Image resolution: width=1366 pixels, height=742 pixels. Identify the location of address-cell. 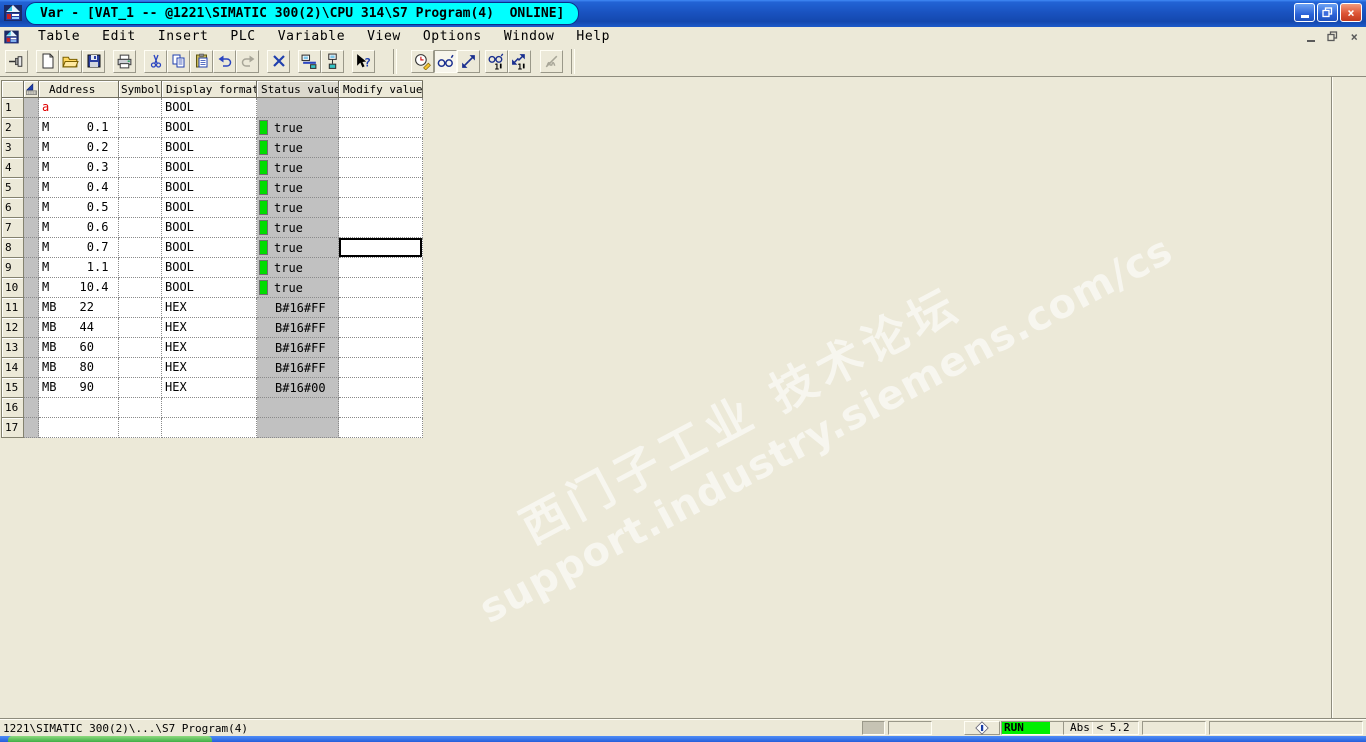
(79, 428).